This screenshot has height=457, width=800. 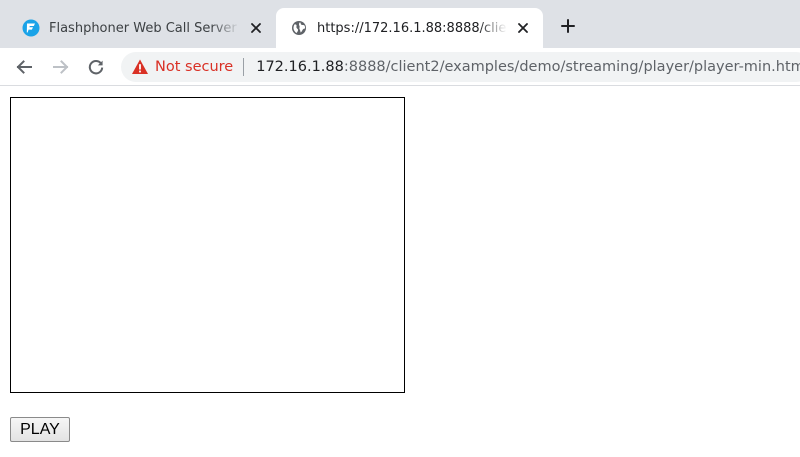 I want to click on play-button: PLAY, so click(x=40, y=429).